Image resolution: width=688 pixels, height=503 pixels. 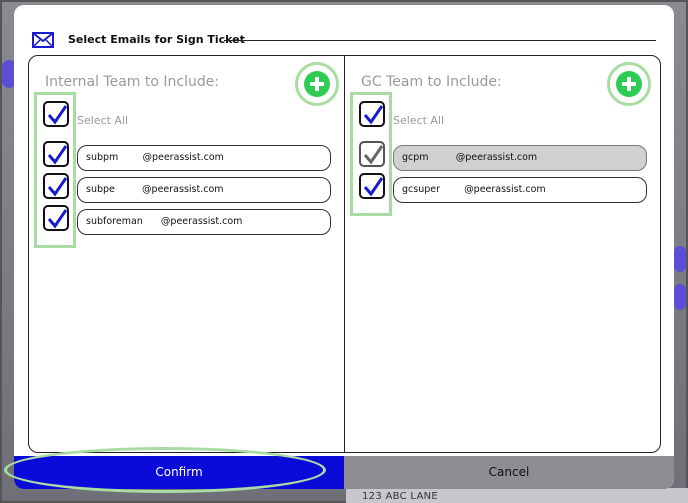 I want to click on internal-email-field: subforeman @peerassist.com, so click(x=204, y=222).